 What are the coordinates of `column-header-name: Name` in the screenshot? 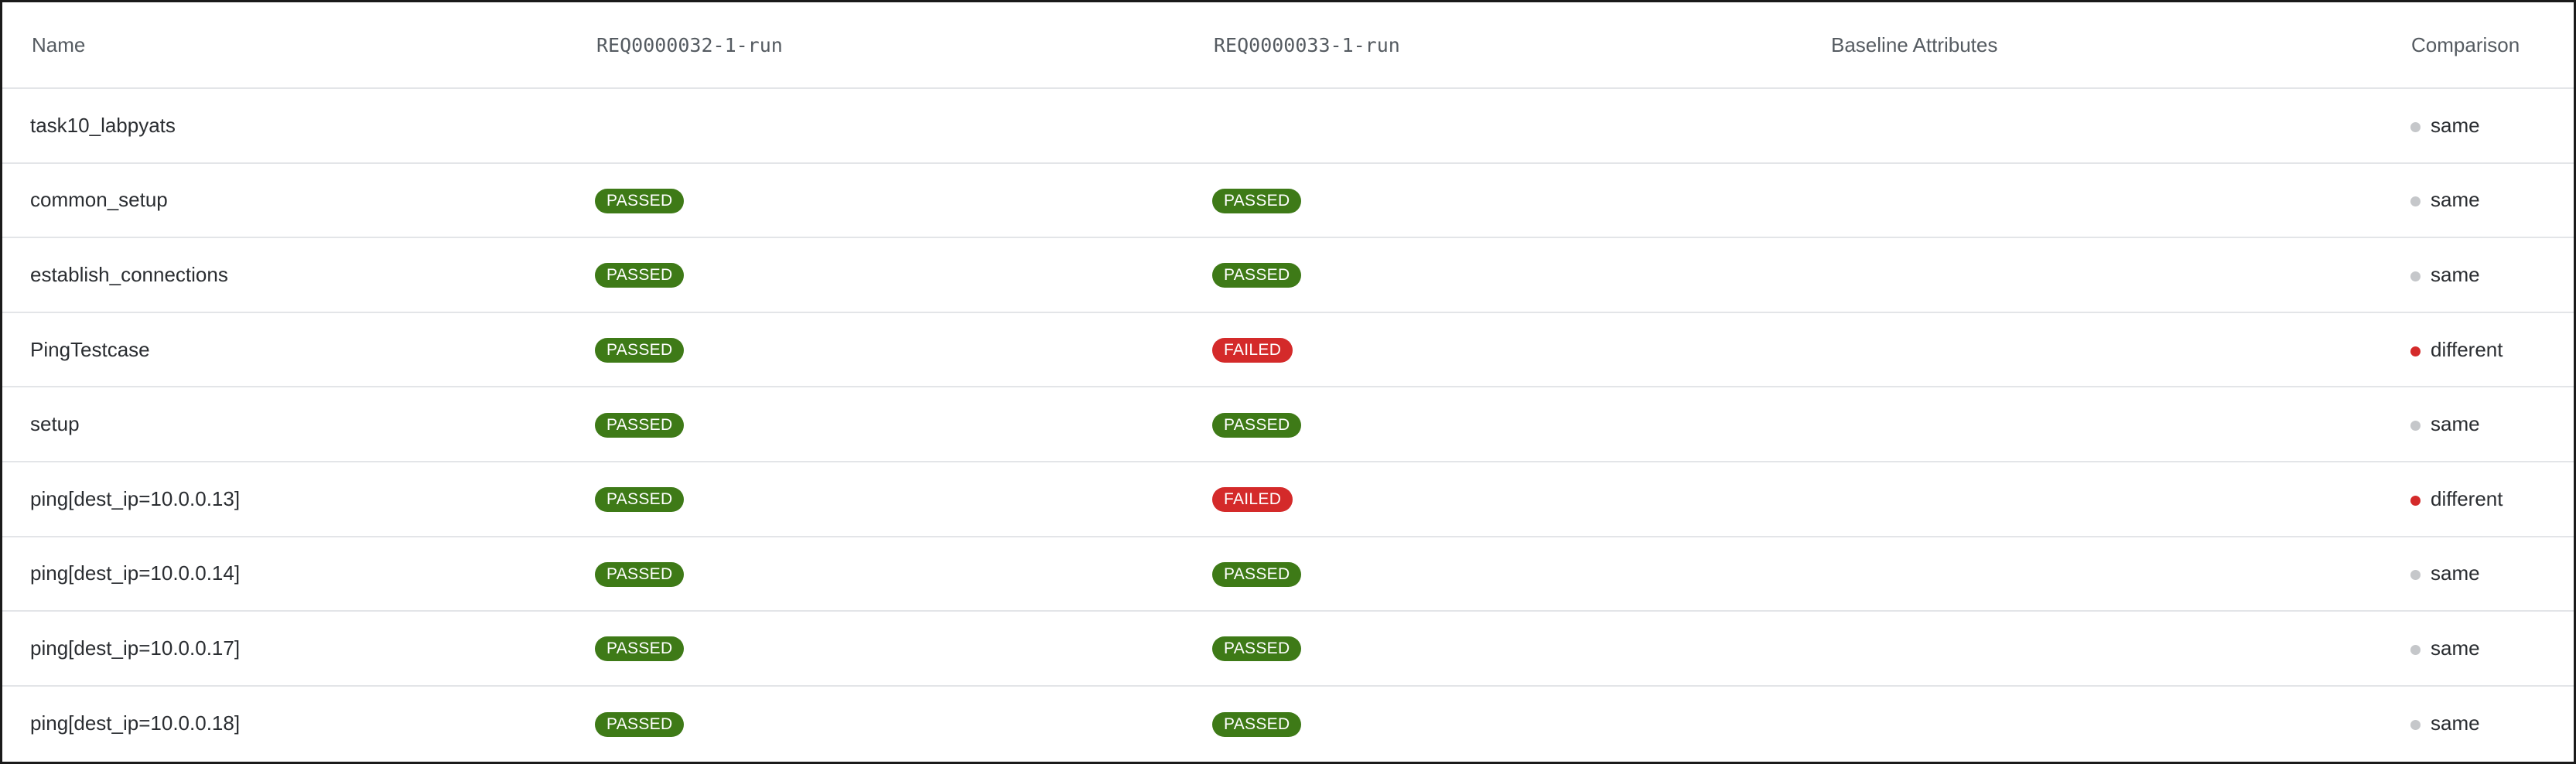 It's located at (283, 45).